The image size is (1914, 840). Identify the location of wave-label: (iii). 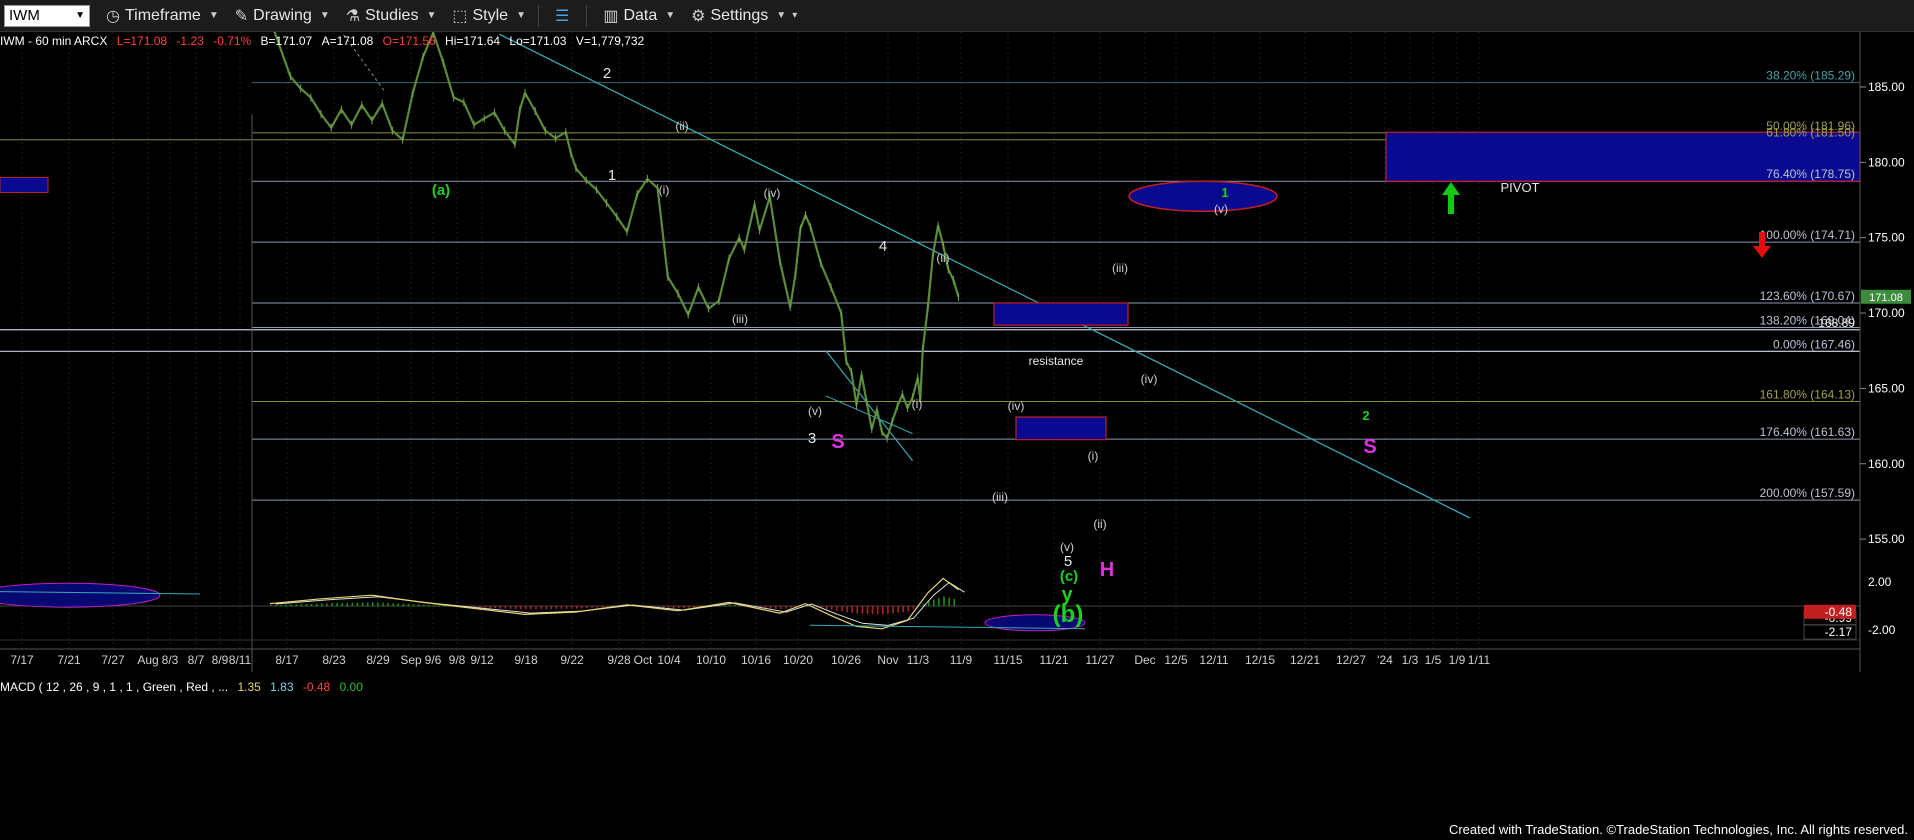
(1000, 497).